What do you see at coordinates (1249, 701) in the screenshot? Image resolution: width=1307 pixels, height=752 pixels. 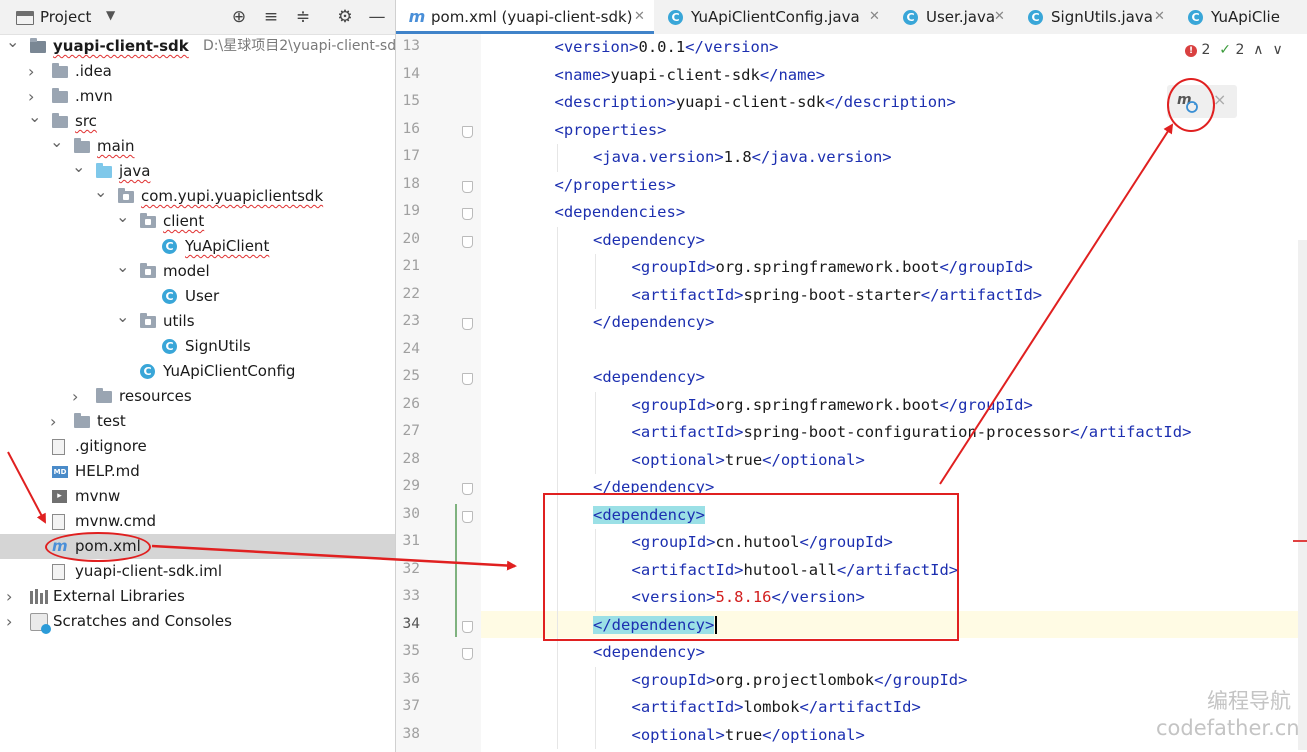 I see `watermark-title: 编程导航` at bounding box center [1249, 701].